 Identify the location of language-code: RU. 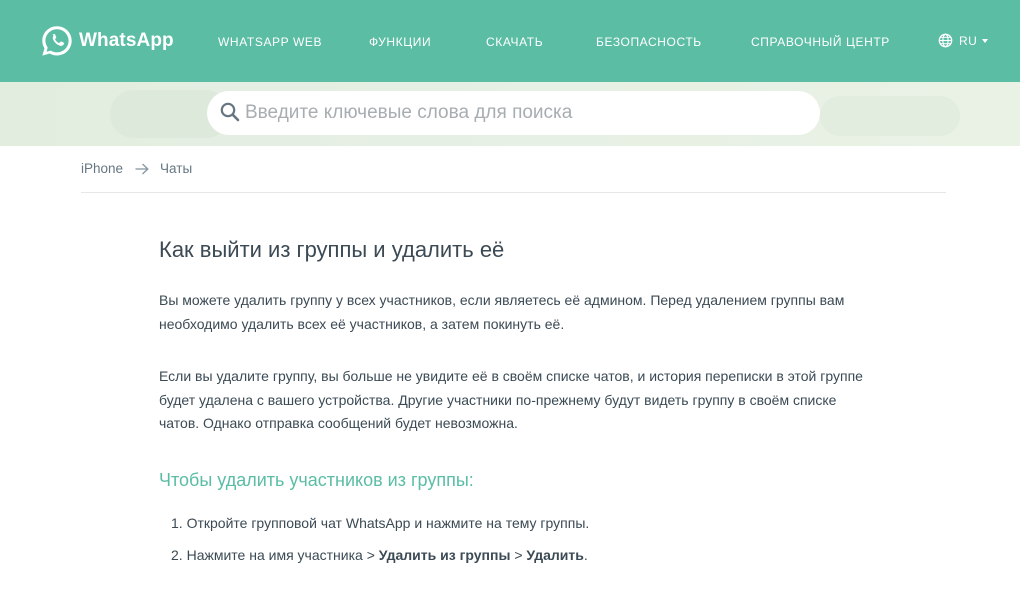
(968, 40).